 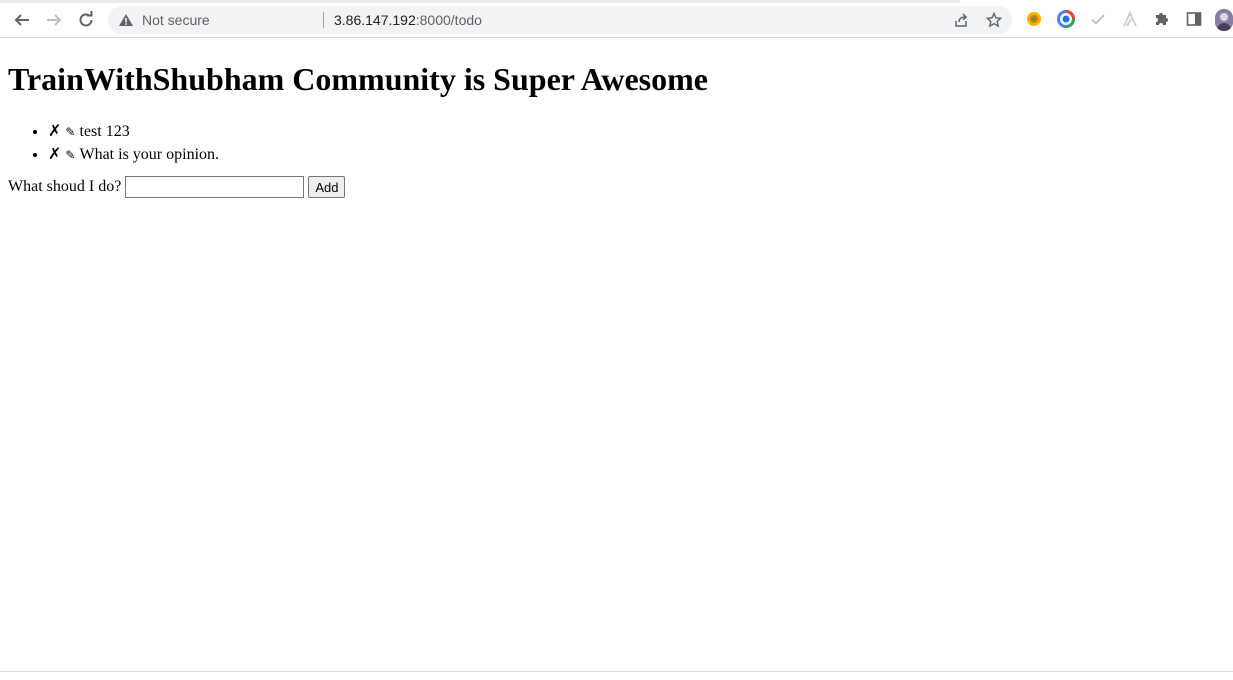 I want to click on todo-input, so click(x=215, y=187).